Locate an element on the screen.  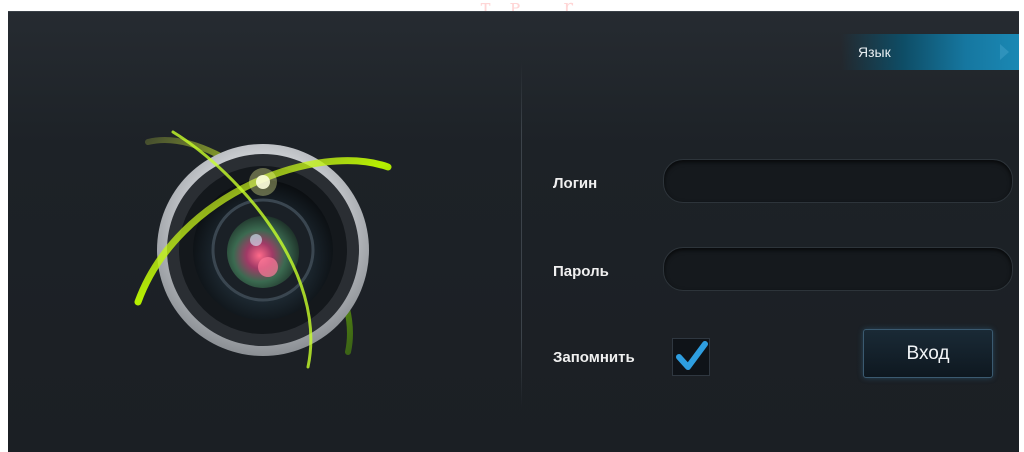
chevron-right-icon is located at coordinates (1004, 52).